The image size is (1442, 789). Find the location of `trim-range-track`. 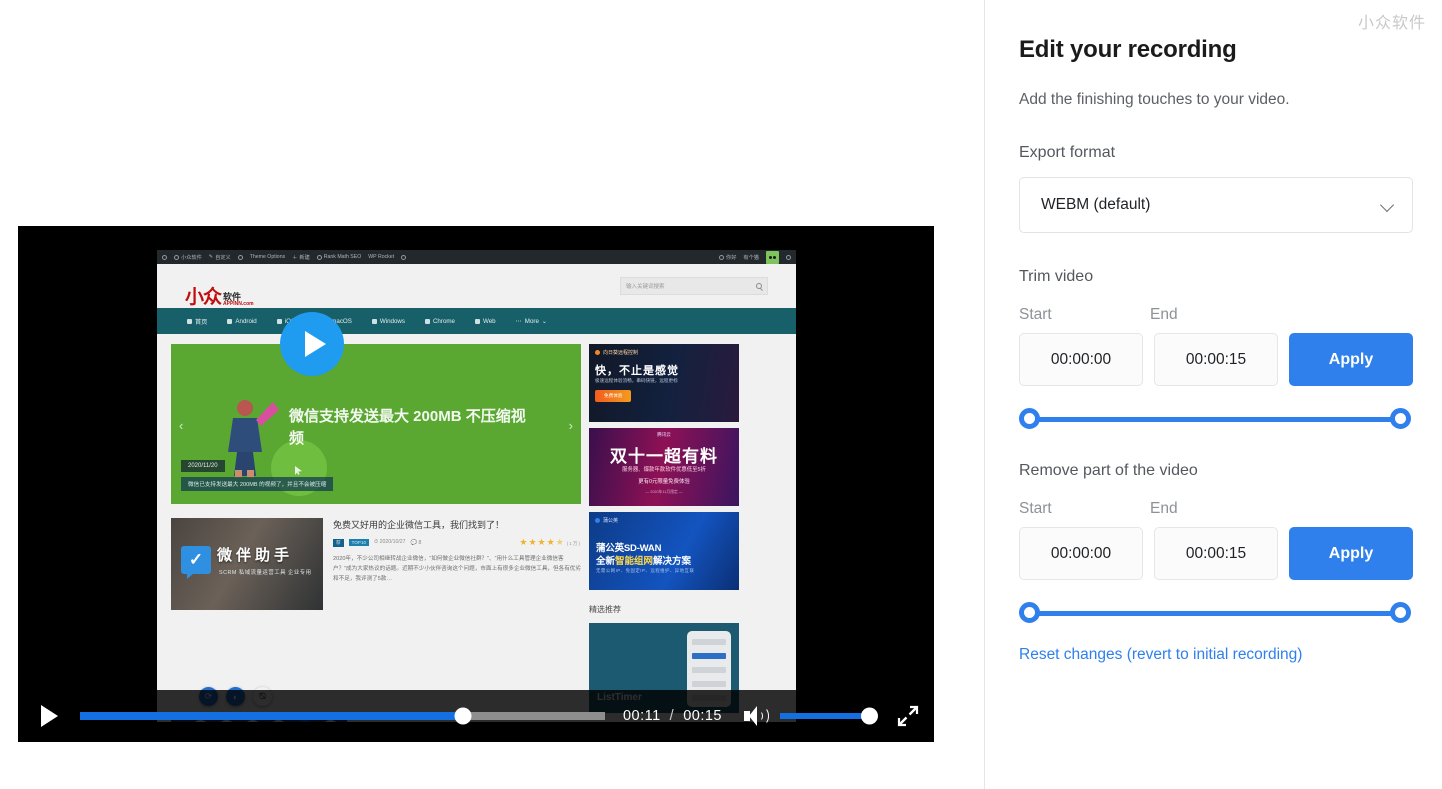

trim-range-track is located at coordinates (1215, 419).